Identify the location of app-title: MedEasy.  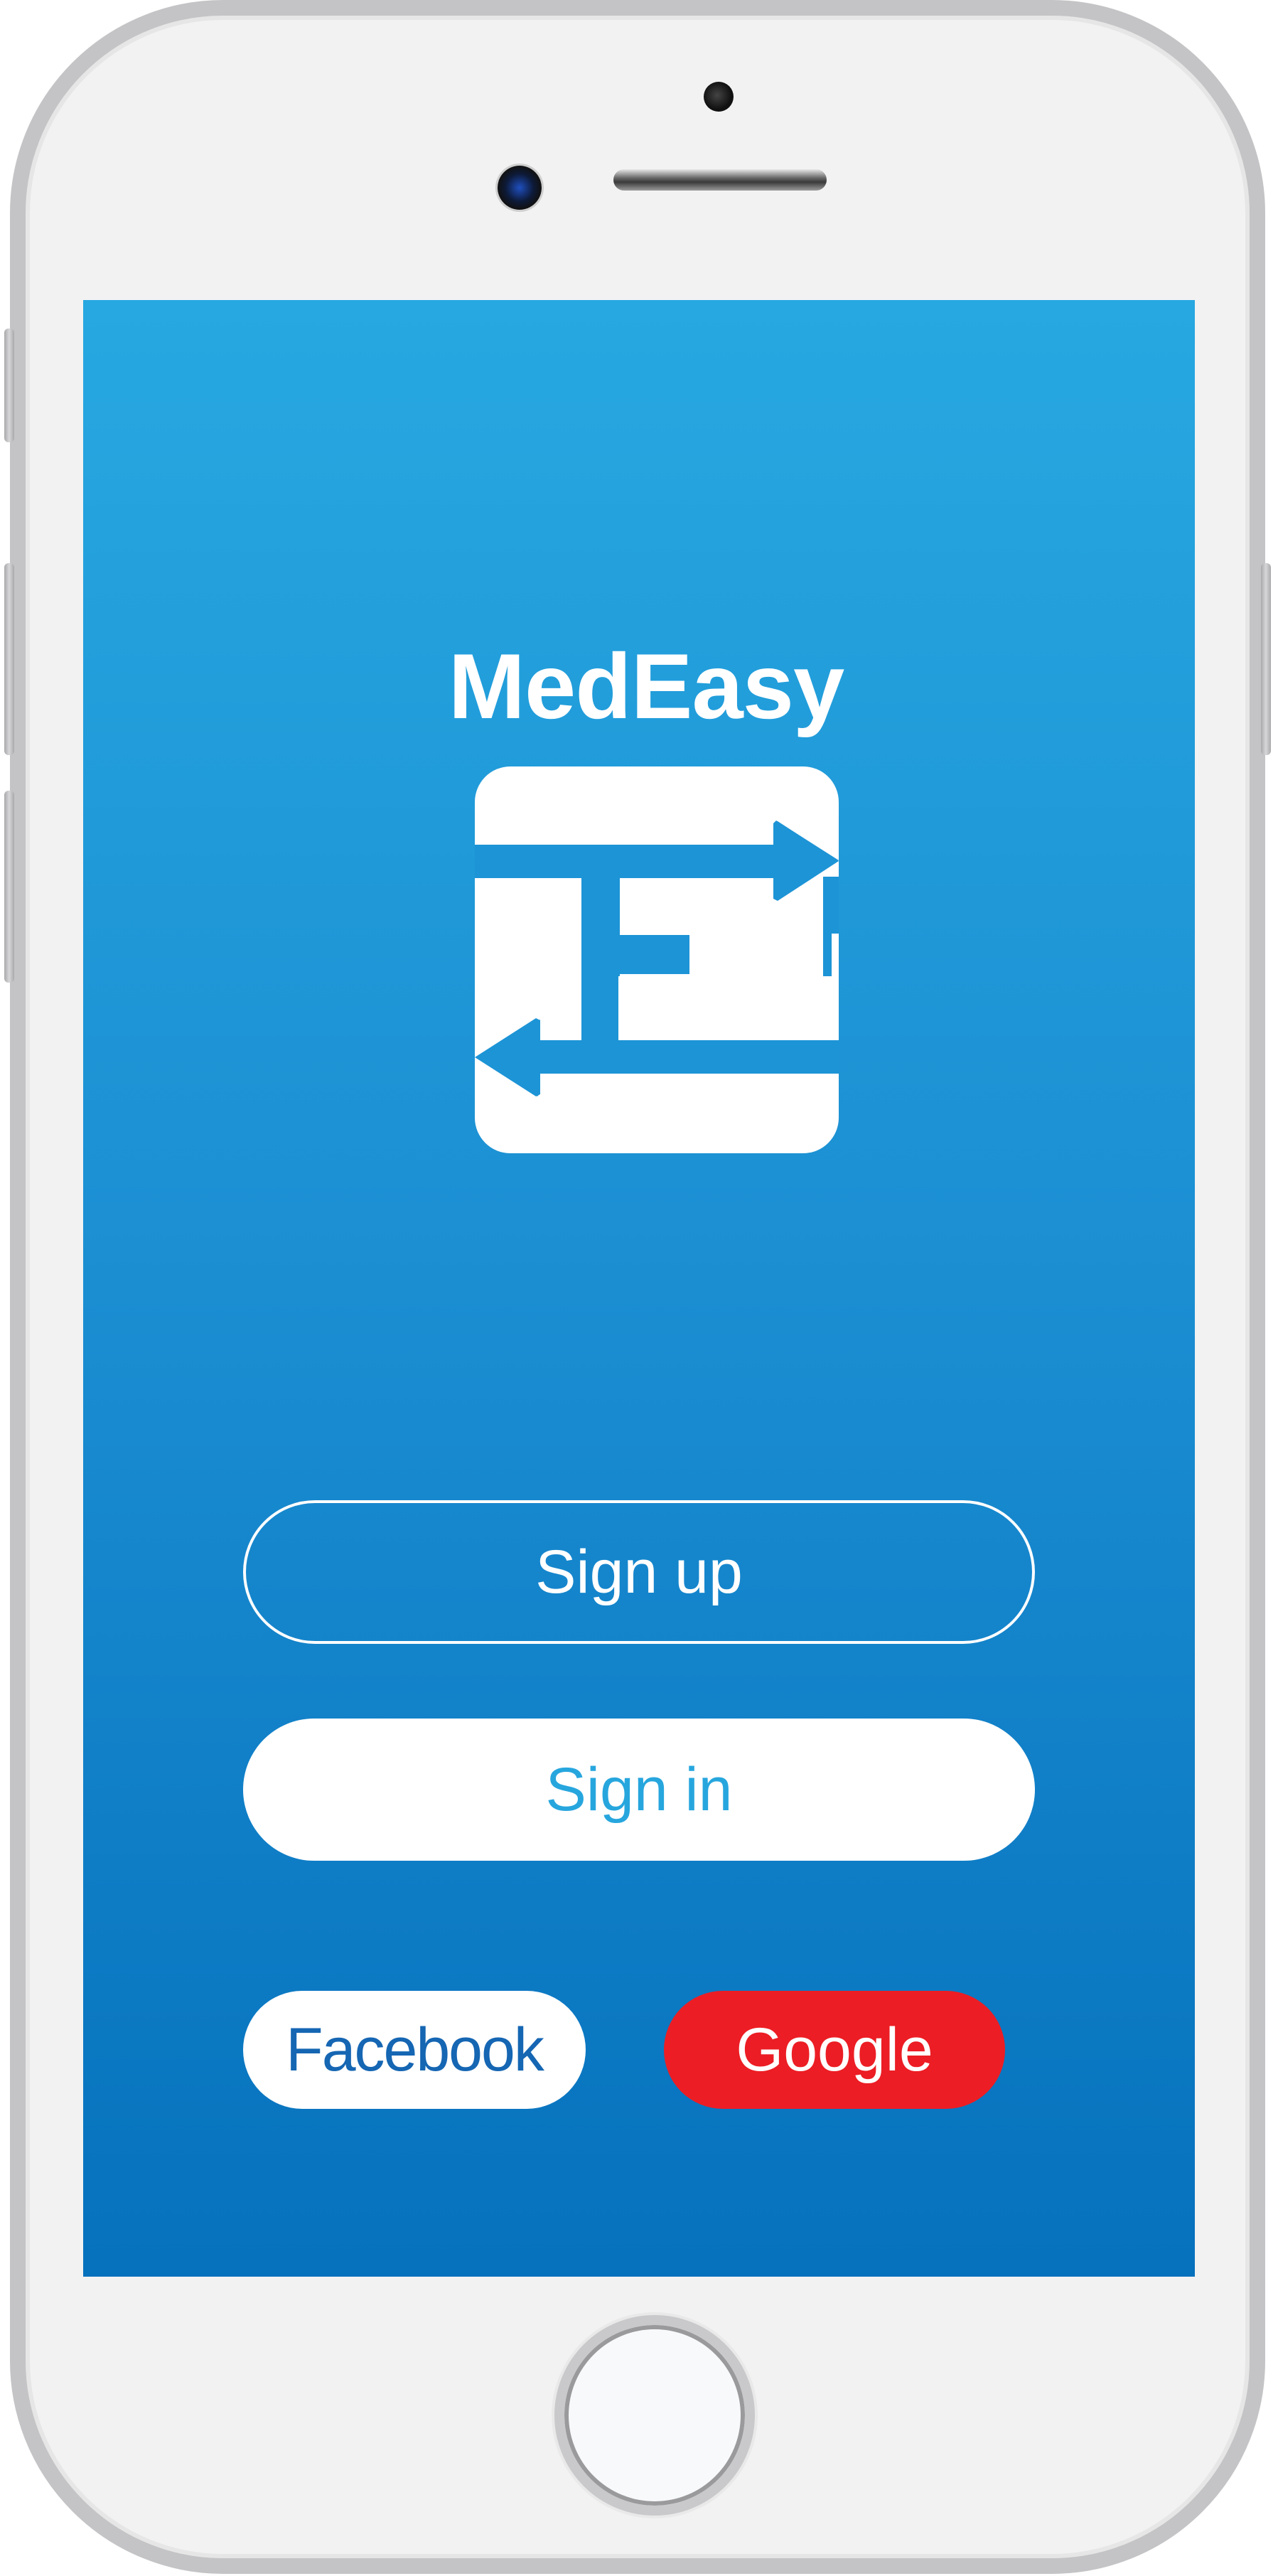
(646, 686).